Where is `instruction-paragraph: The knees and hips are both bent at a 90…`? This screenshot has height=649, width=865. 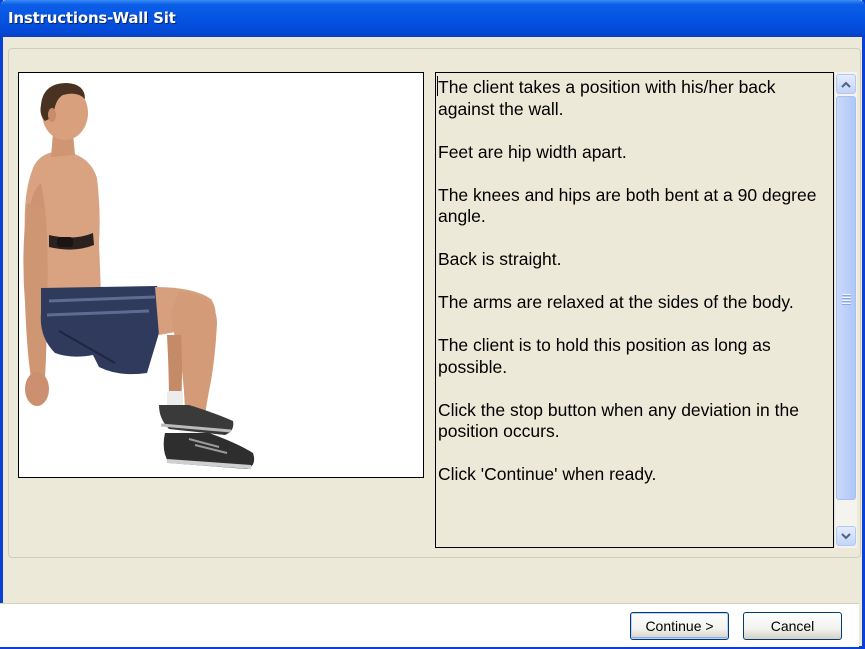 instruction-paragraph: The knees and hips are both bent at a 90… is located at coordinates (627, 205).